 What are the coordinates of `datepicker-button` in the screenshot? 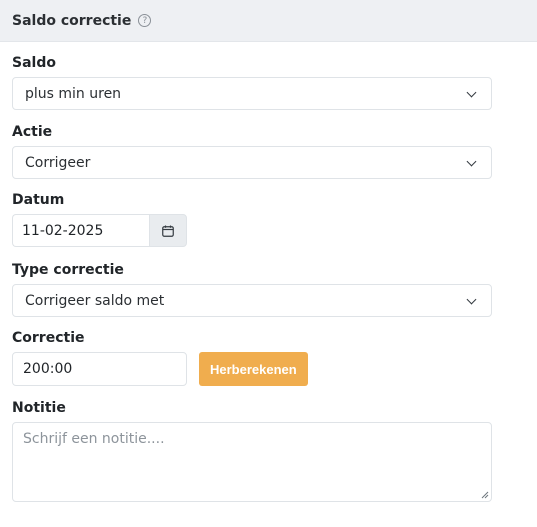 It's located at (168, 230).